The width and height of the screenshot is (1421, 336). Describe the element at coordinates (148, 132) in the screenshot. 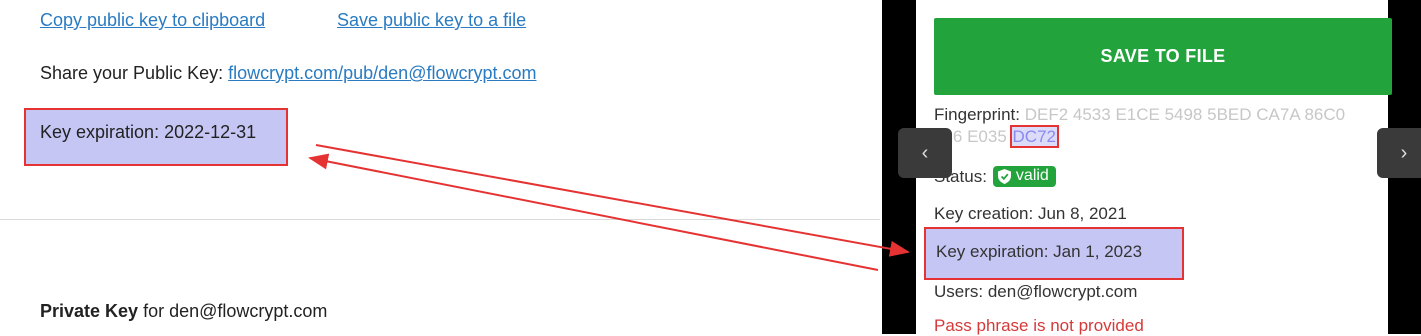

I see `key-expiration-left-text: Key expiration: 2022-12-31` at that location.